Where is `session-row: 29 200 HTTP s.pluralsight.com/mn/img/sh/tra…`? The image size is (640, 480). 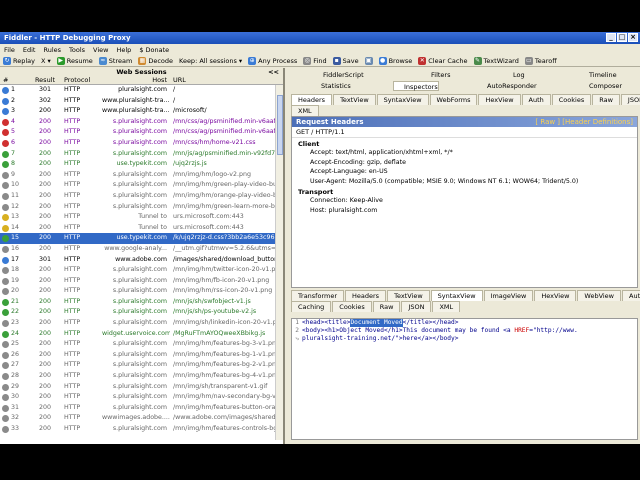 session-row: 29 200 HTTP s.pluralsight.com/mn/img/sh/tra… is located at coordinates (141, 387).